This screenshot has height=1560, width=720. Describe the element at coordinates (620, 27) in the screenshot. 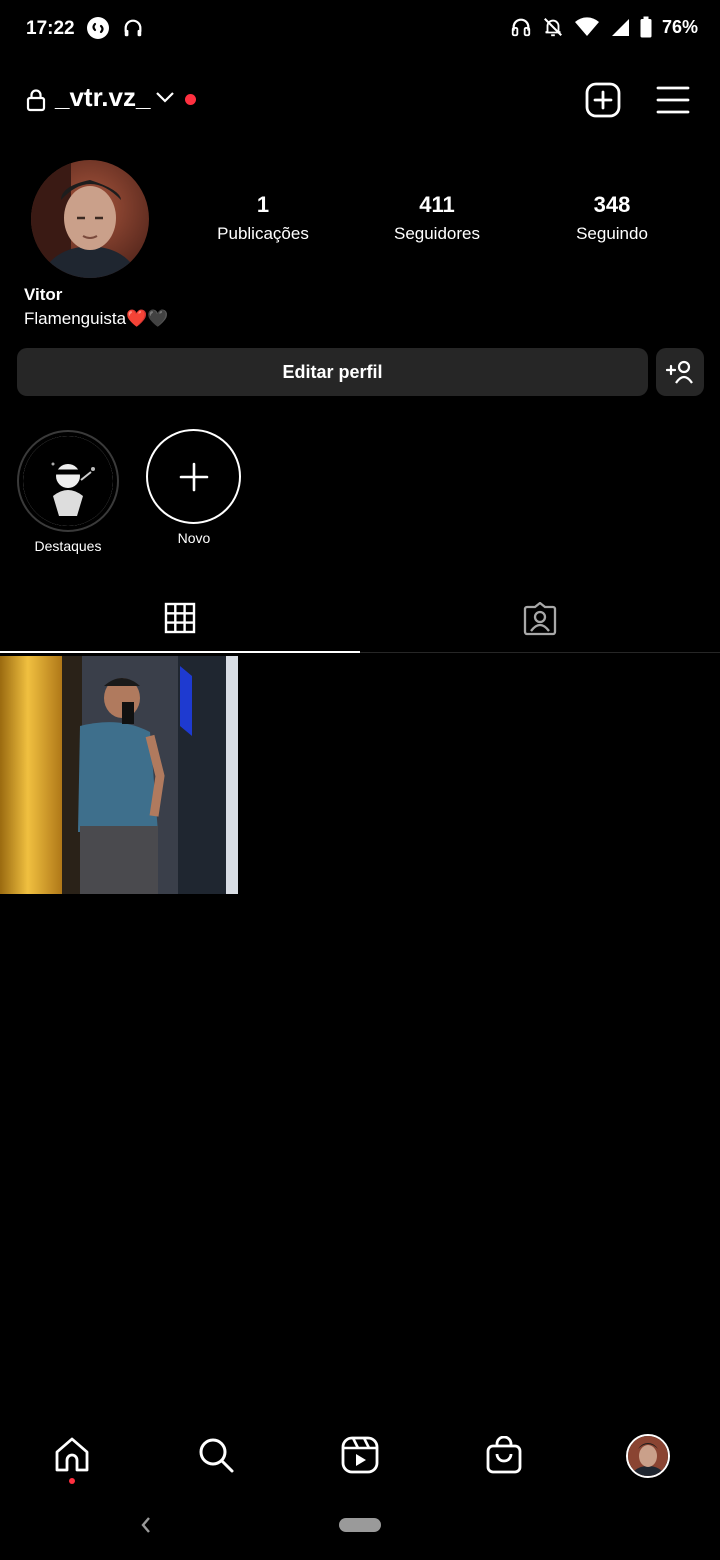

I see `signal-icon` at that location.